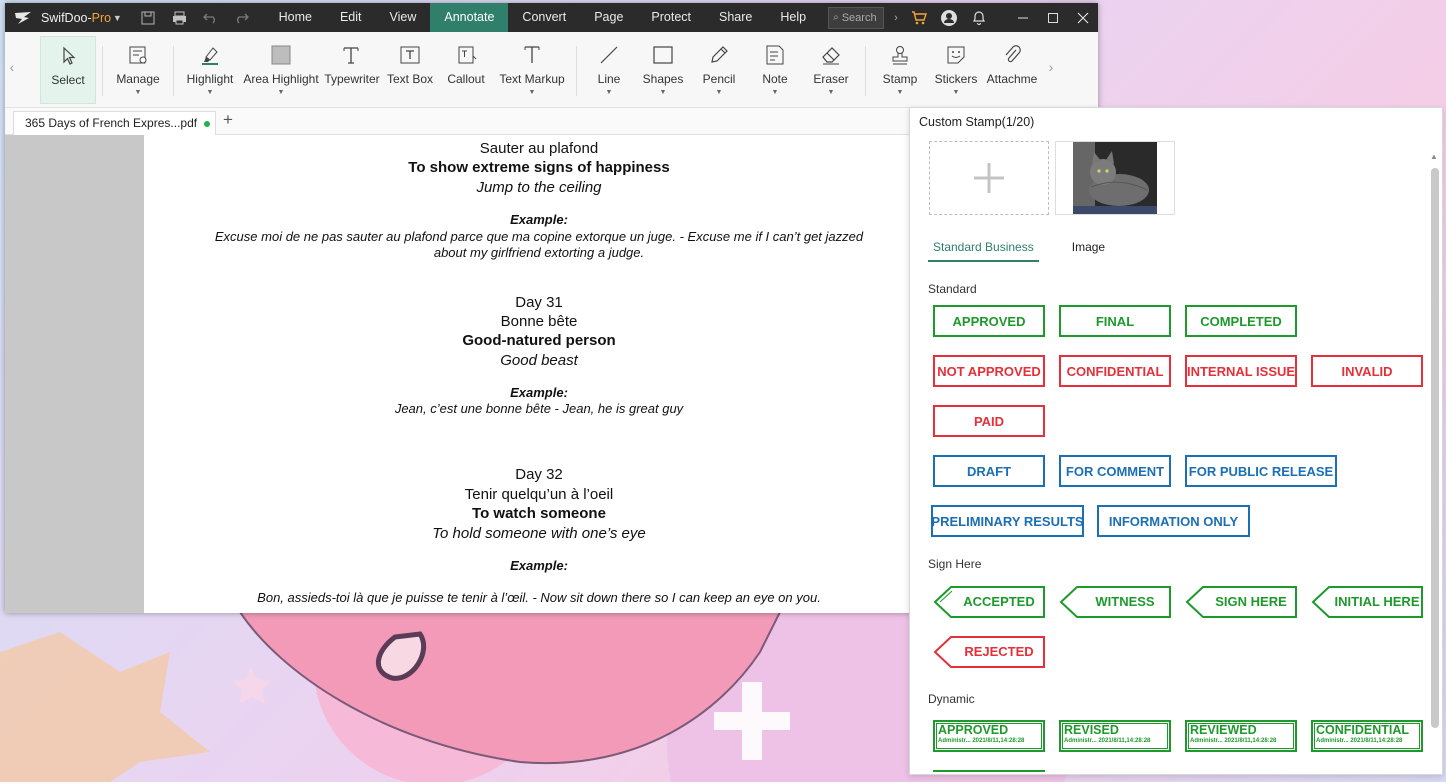 The image size is (1446, 782). What do you see at coordinates (228, 120) in the screenshot?
I see `new-tab-plus-icon: +` at bounding box center [228, 120].